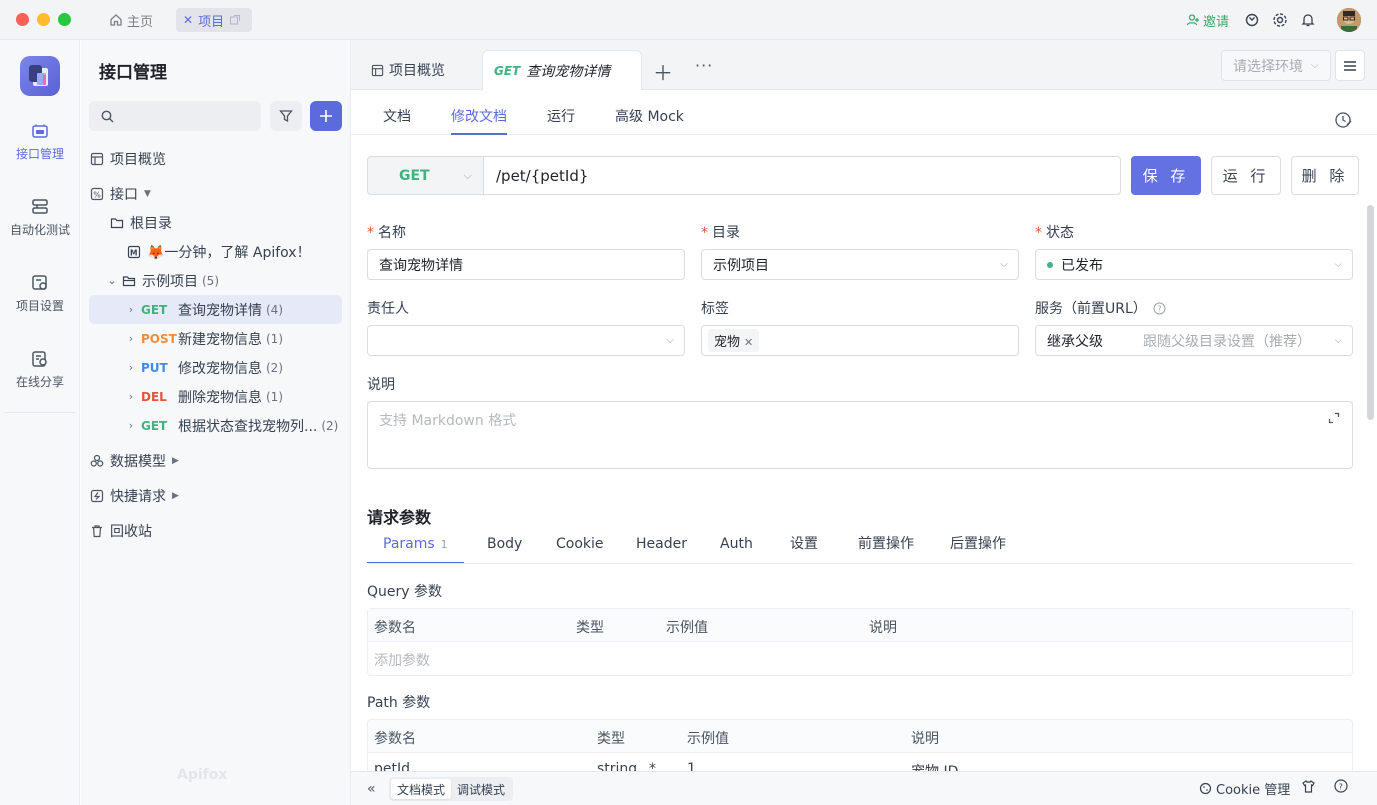  I want to click on tab-auth: Auth, so click(736, 546).